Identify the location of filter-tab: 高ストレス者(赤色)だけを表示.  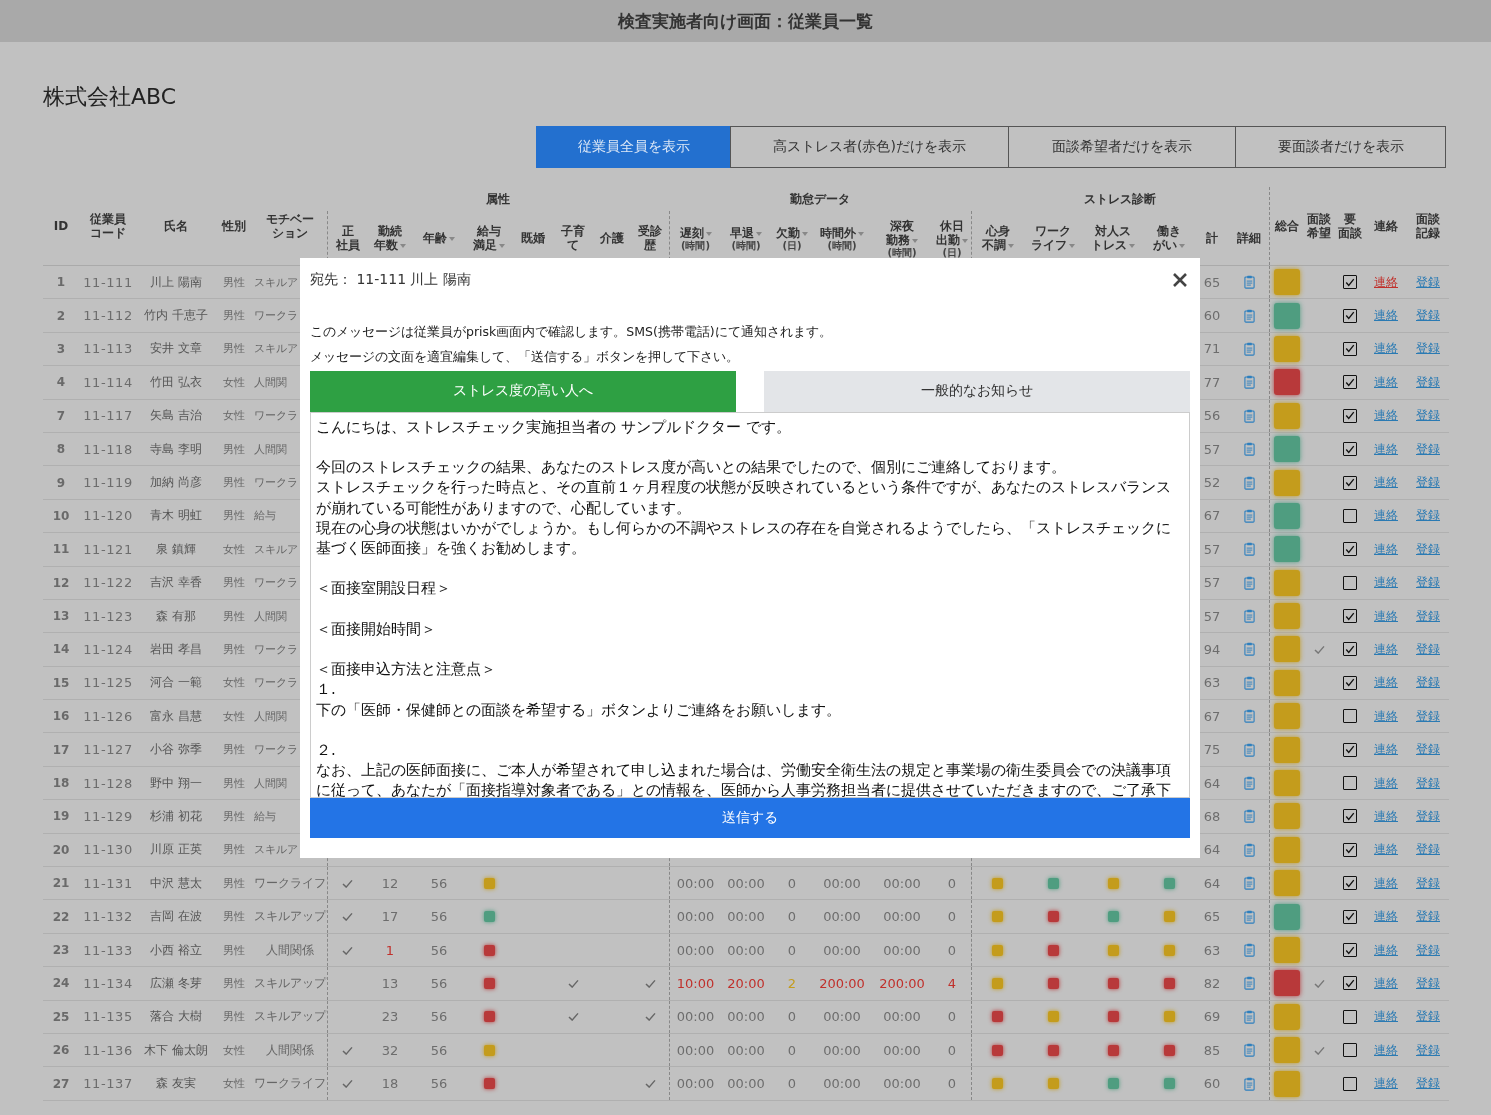
(869, 147).